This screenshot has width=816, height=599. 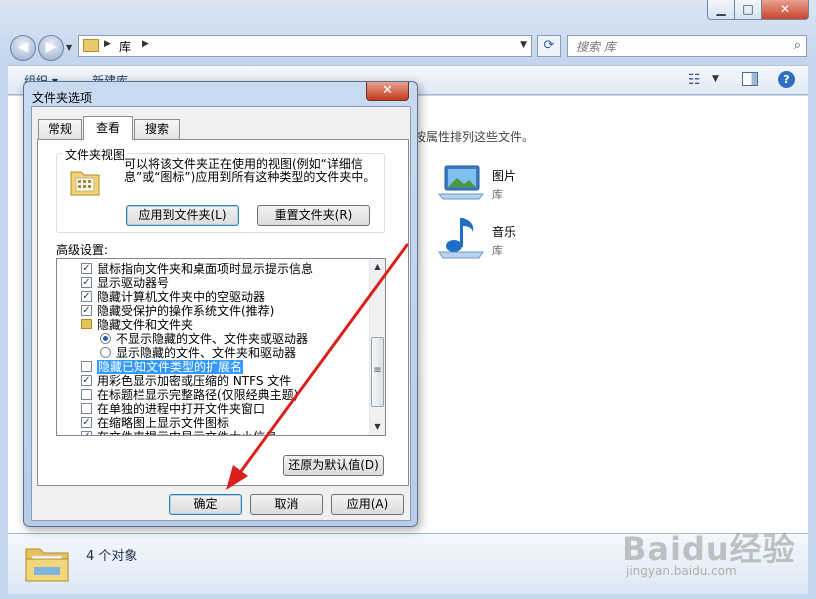 What do you see at coordinates (205, 269) in the screenshot?
I see `advanced-setting-label: 鼠标指向文件夹和桌面项时显示提示信息` at bounding box center [205, 269].